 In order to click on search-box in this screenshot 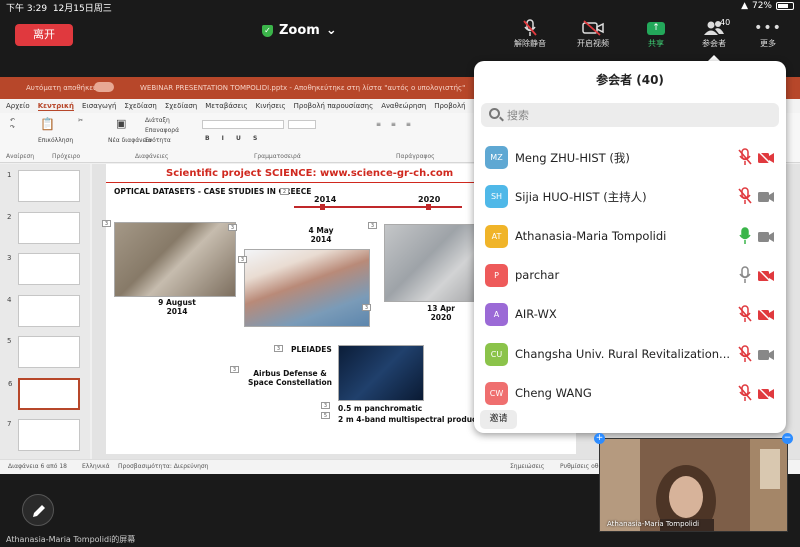, I will do `click(630, 115)`.